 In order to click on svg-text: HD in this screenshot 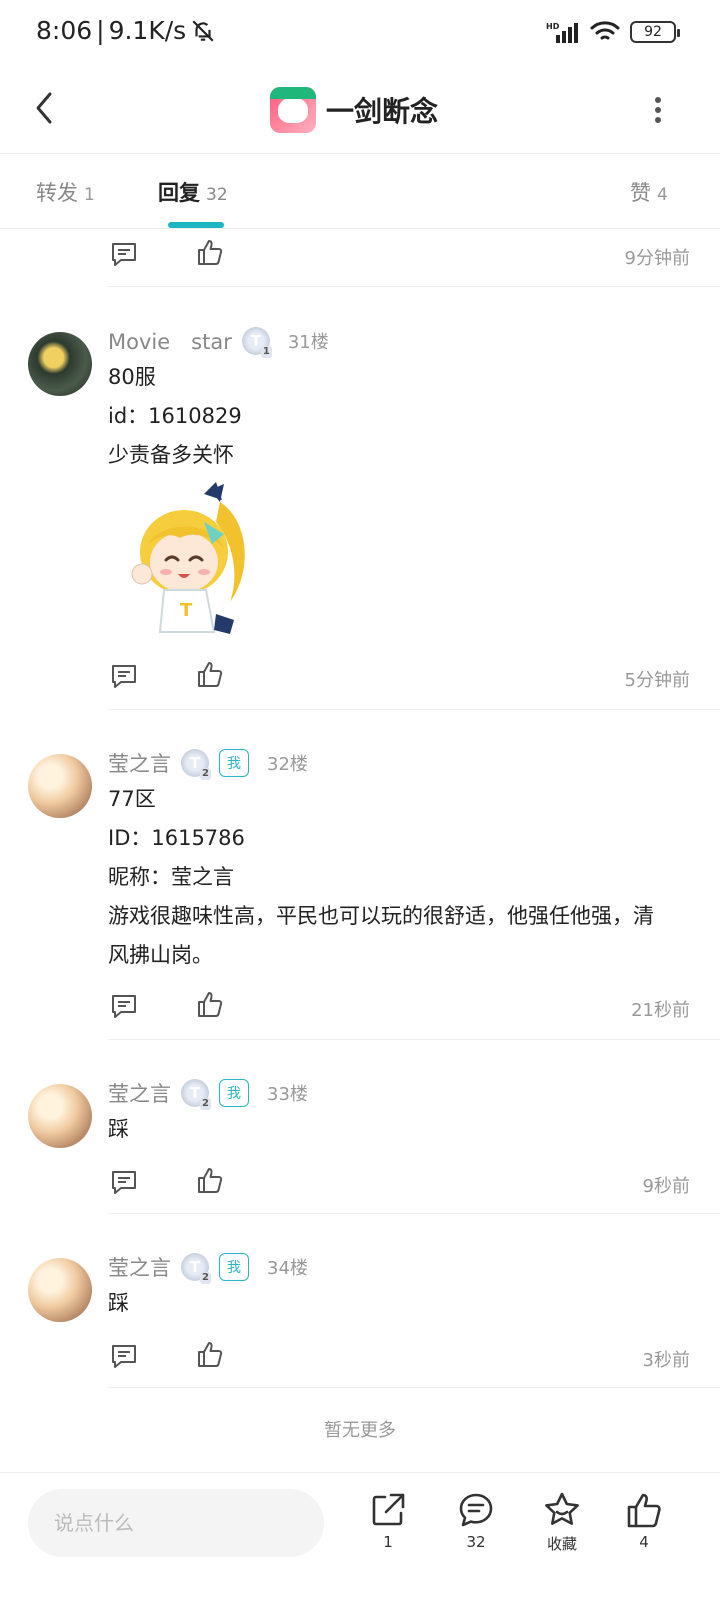, I will do `click(553, 26)`.